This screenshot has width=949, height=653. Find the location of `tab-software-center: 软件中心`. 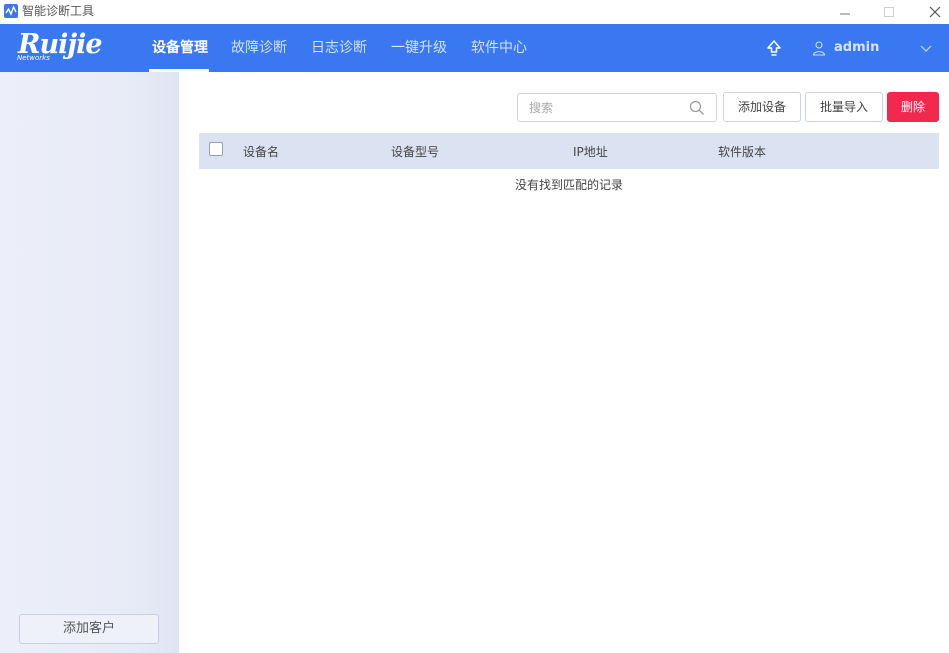

tab-software-center: 软件中心 is located at coordinates (499, 48).